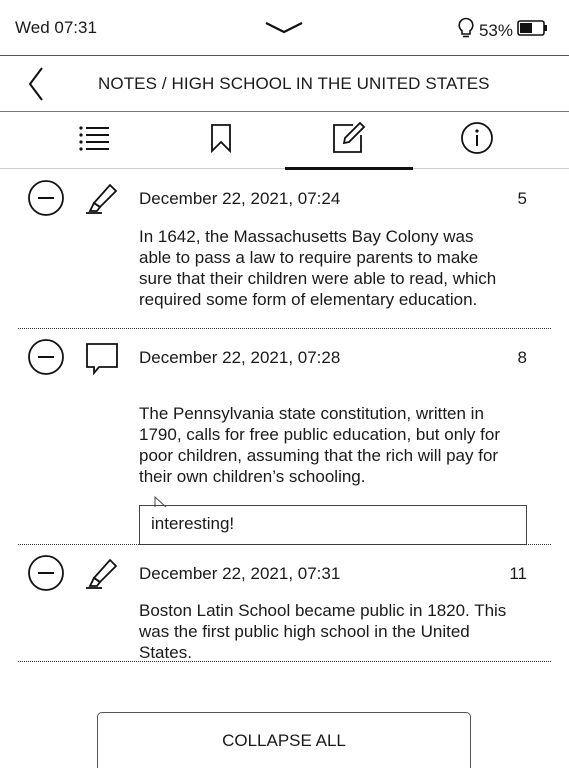  Describe the element at coordinates (240, 573) in the screenshot. I see `note-date: December 22, 2021, 07:31` at that location.